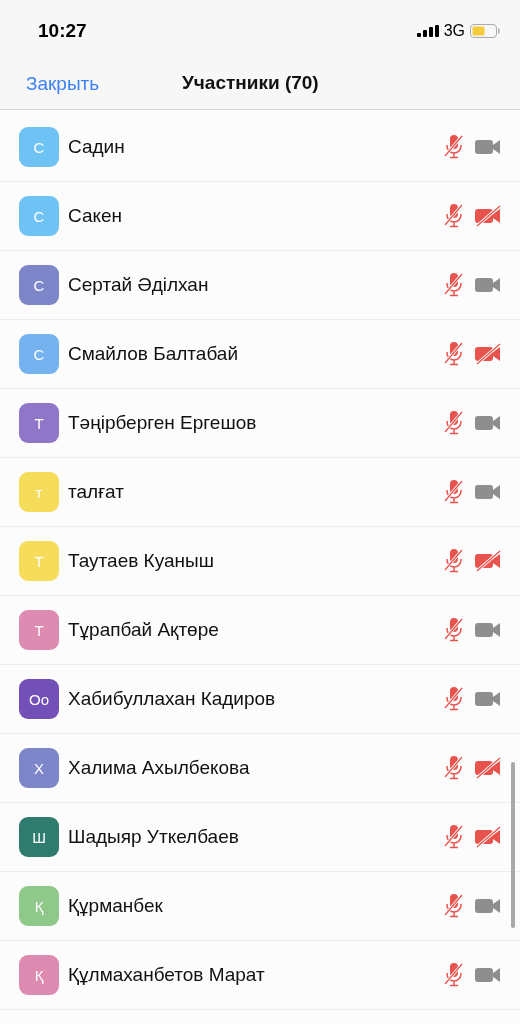  I want to click on avatar: т, so click(39, 492).